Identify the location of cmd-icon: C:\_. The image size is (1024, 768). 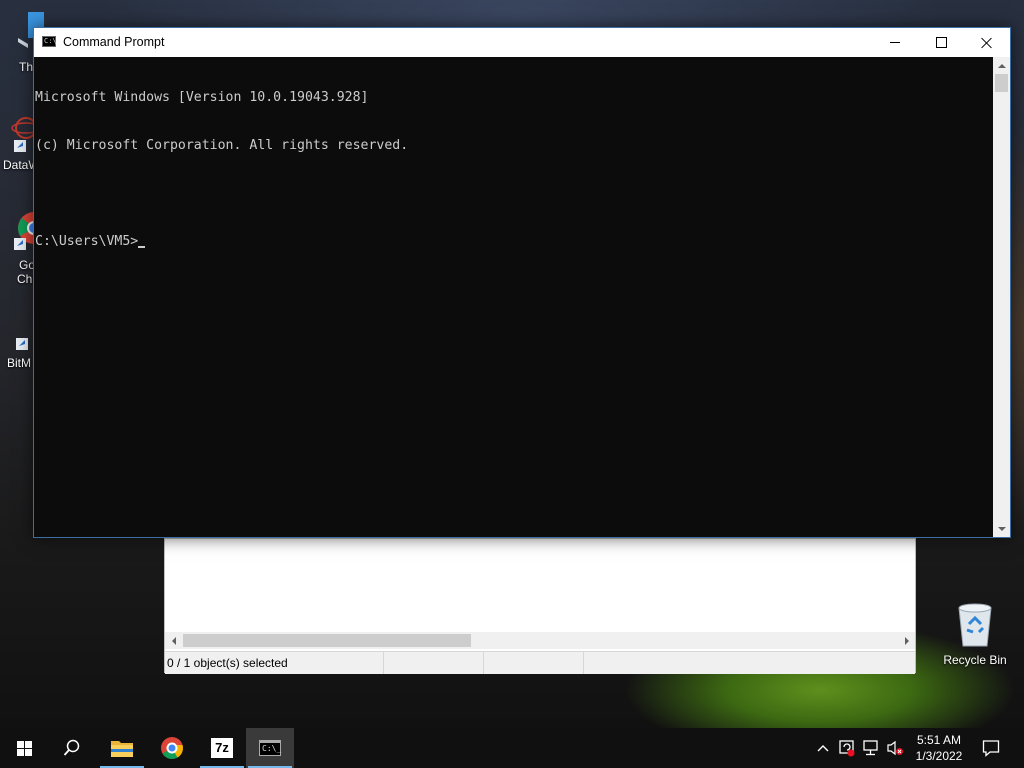
(270, 748).